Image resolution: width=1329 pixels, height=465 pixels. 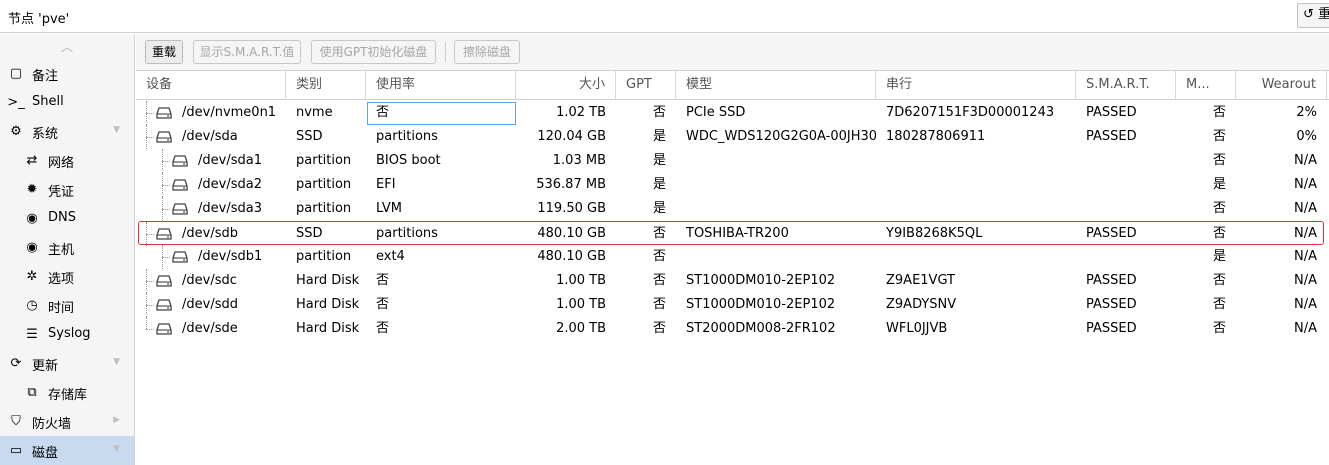 What do you see at coordinates (32, 218) in the screenshot?
I see `globe-icon: ◉` at bounding box center [32, 218].